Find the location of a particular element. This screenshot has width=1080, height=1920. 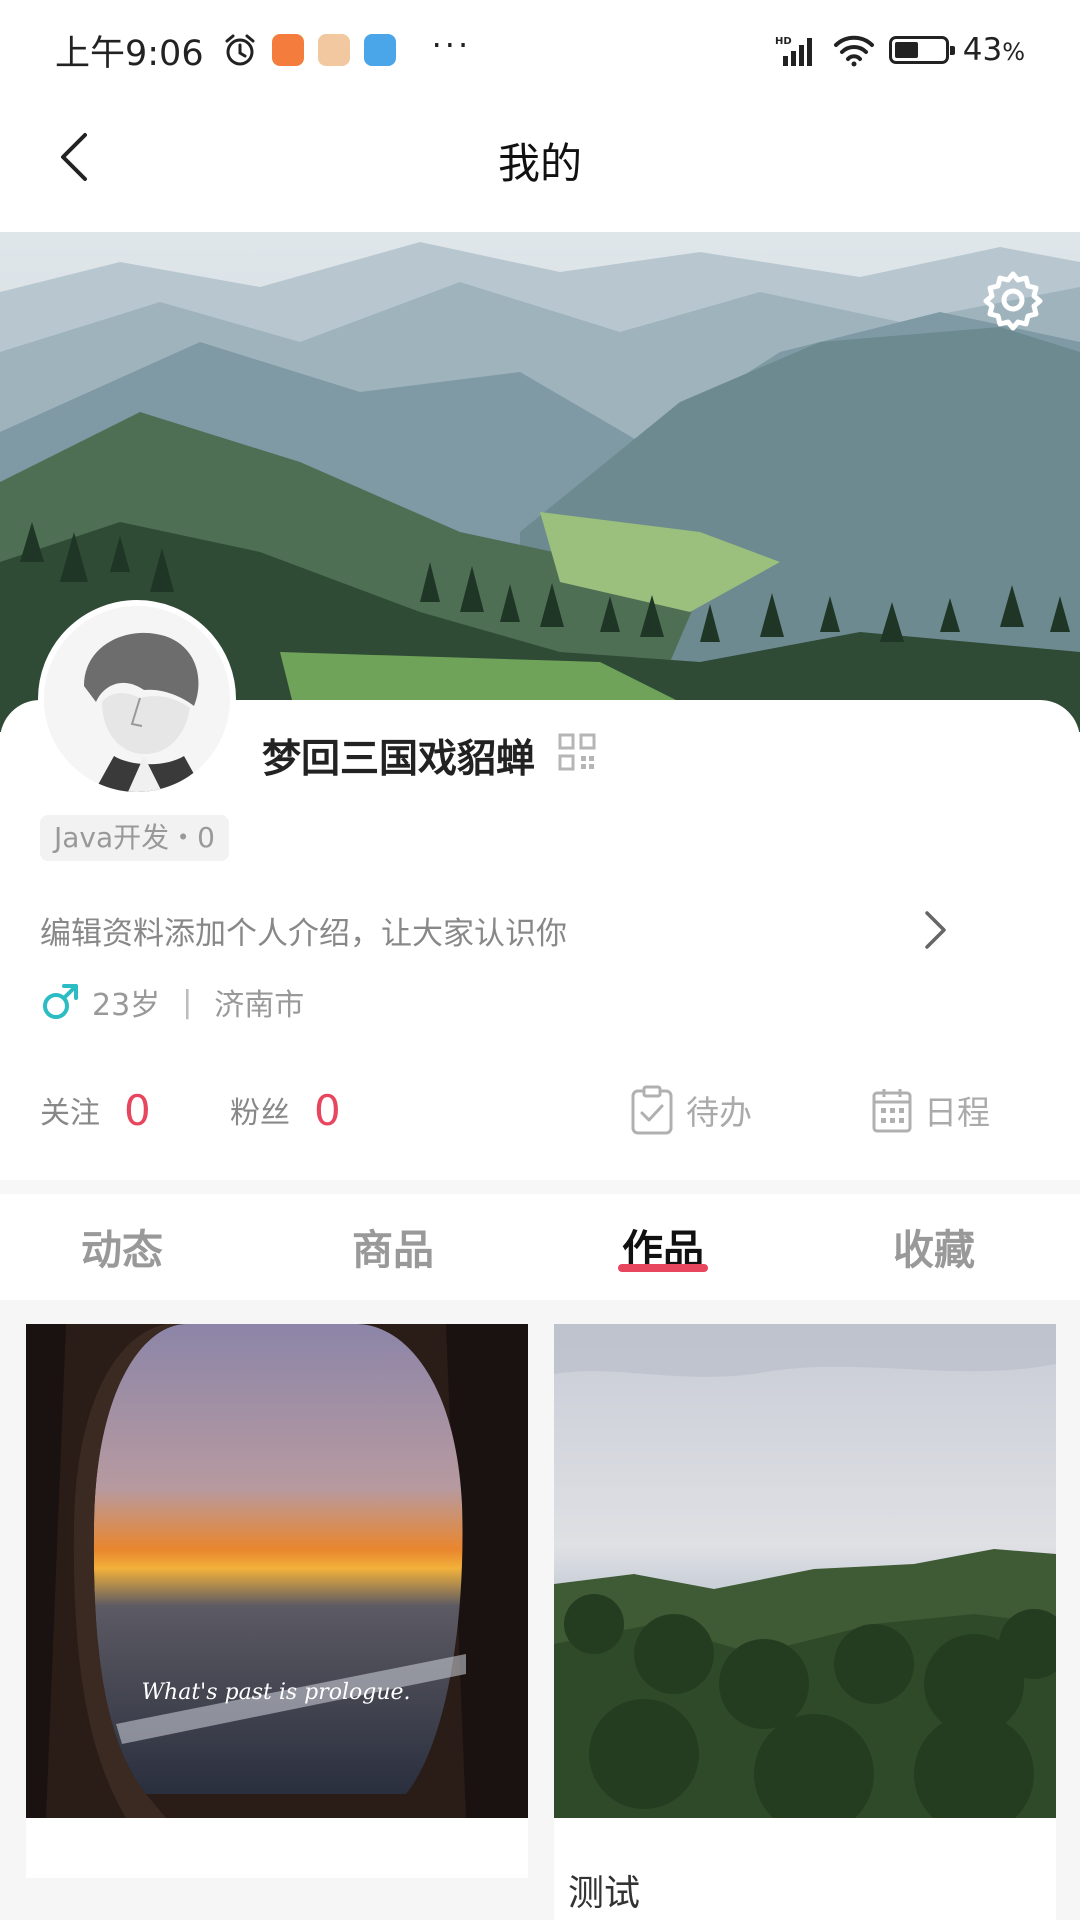

chevron-right-icon is located at coordinates (935, 930).